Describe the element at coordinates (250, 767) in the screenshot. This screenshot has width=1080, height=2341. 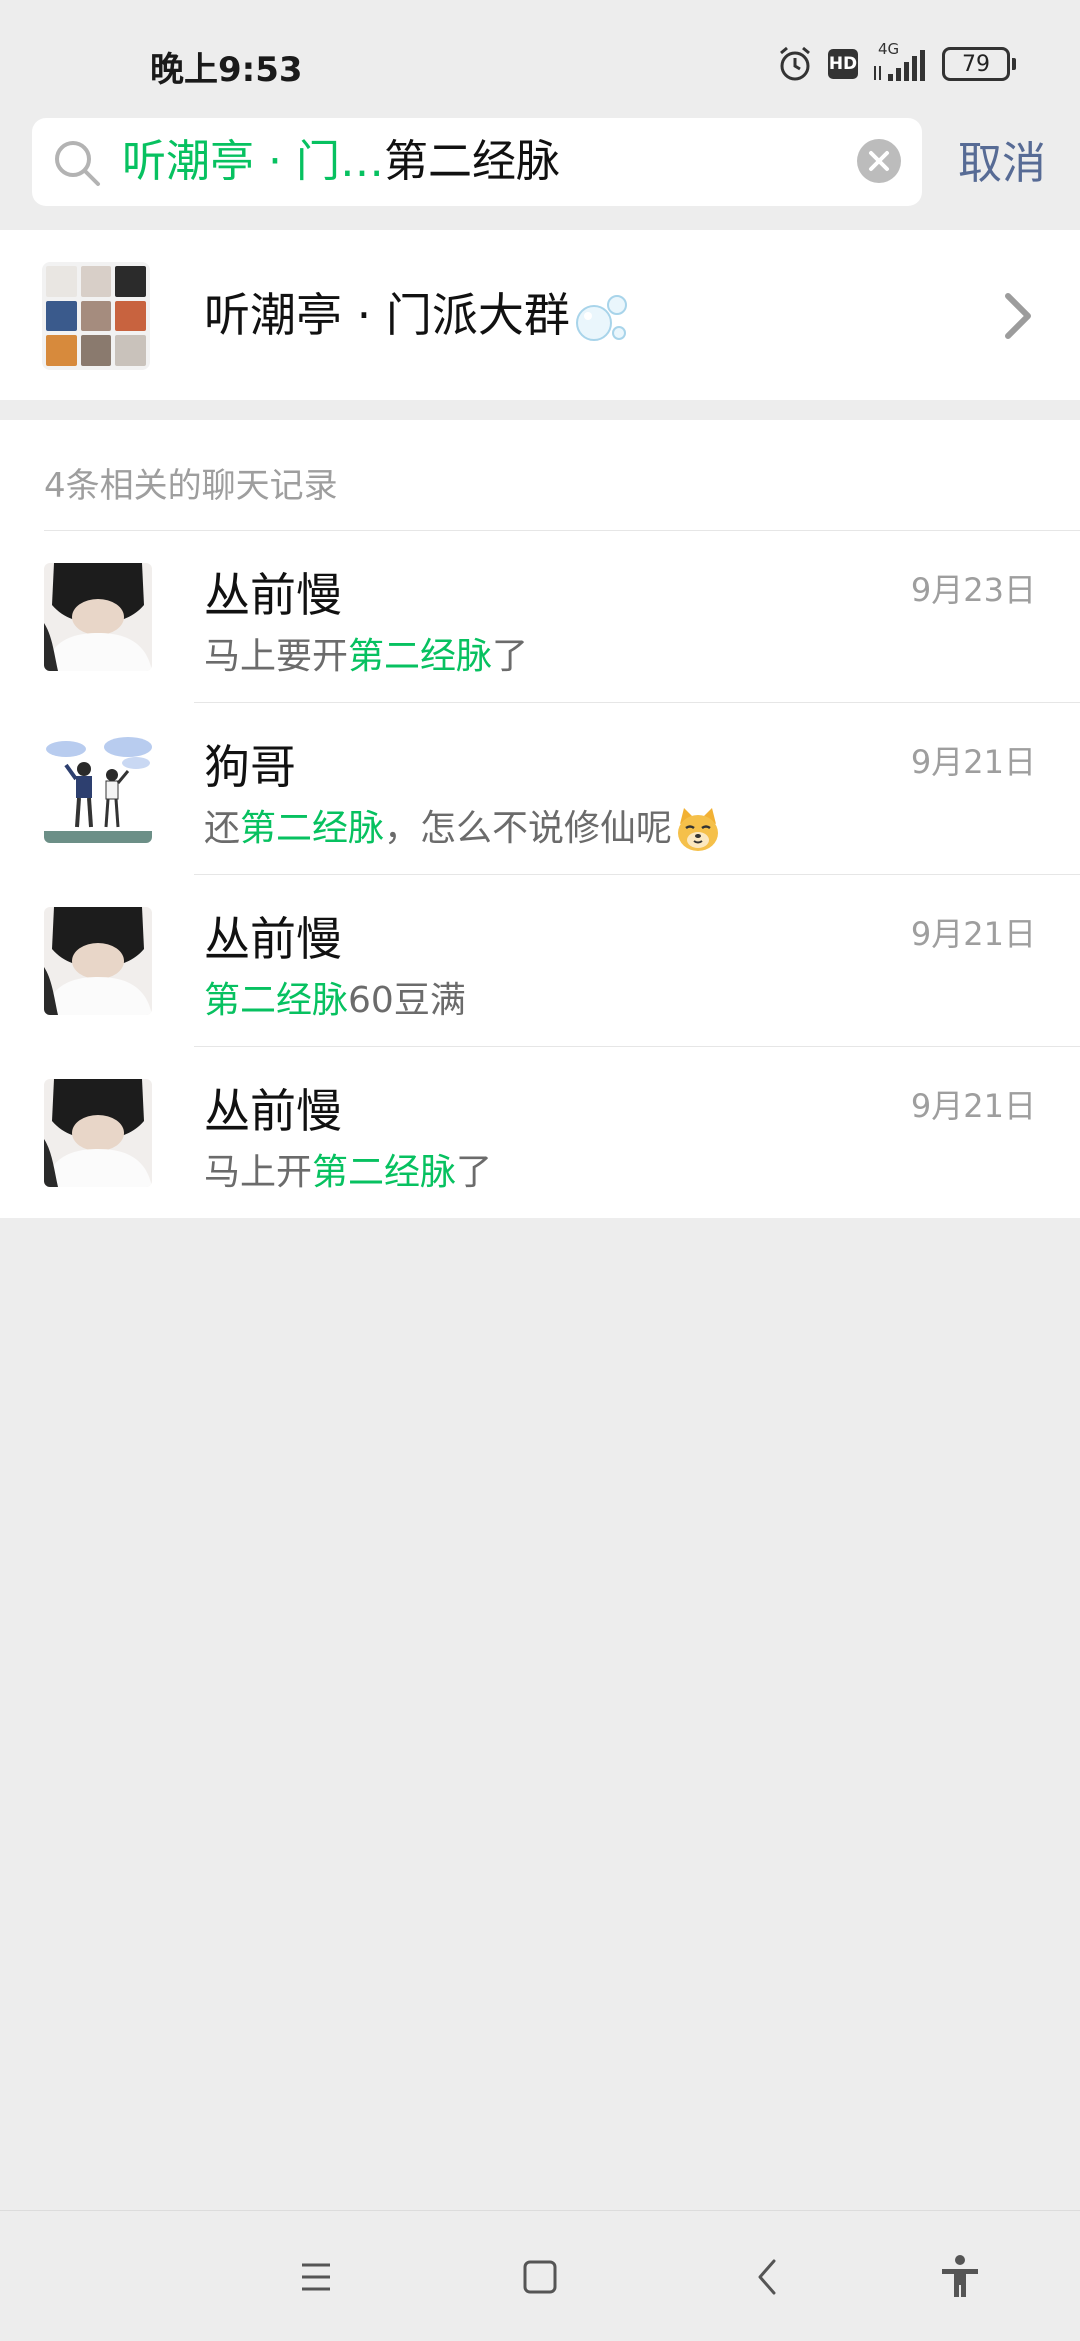
I see `record-name: 狗哥` at that location.